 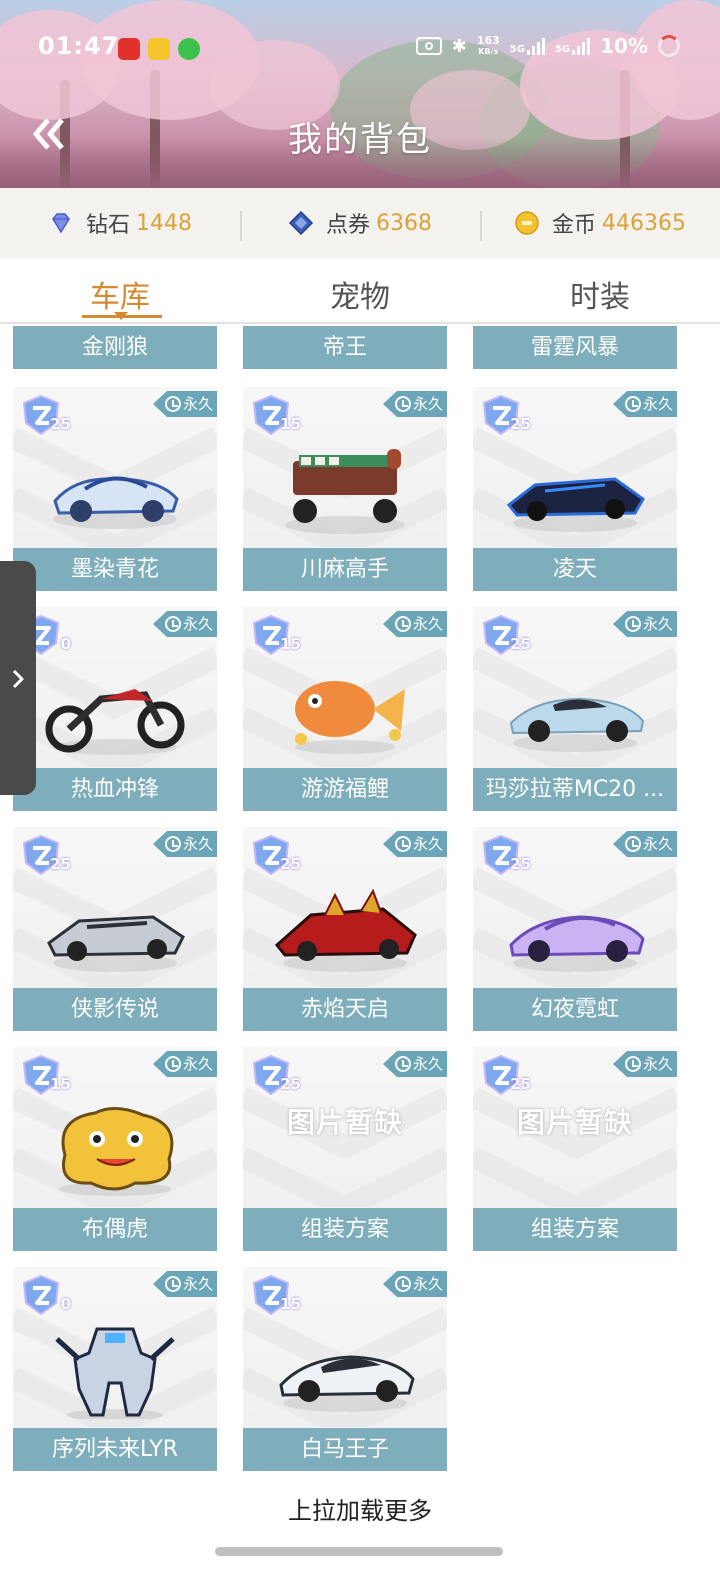 What do you see at coordinates (115, 1009) in the screenshot?
I see `item-name-label: 侠影传说` at bounding box center [115, 1009].